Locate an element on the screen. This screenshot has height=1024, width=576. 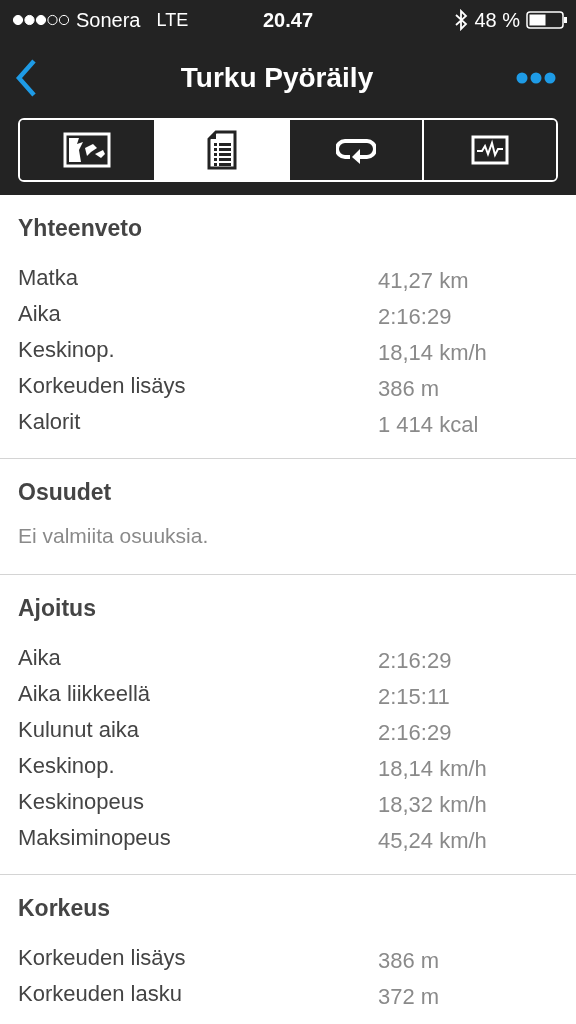
network-type: LTE is located at coordinates (172, 20).